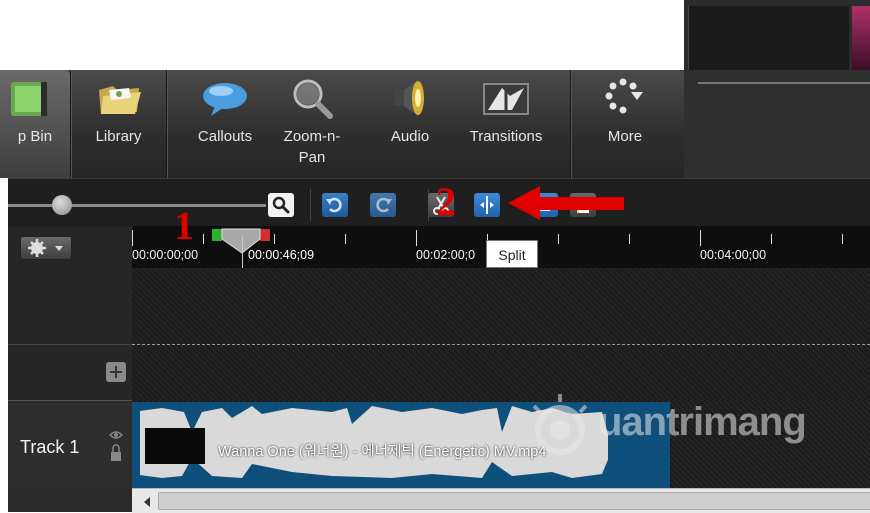  I want to click on magnifier-icon, so click(312, 98).